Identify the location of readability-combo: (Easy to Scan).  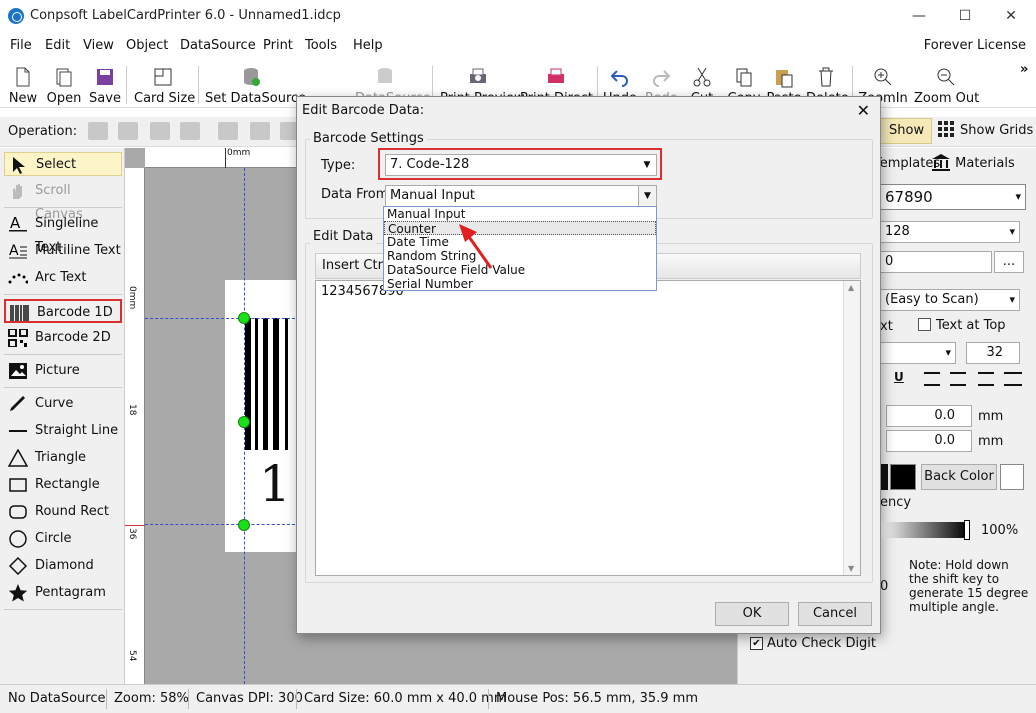
(950, 300).